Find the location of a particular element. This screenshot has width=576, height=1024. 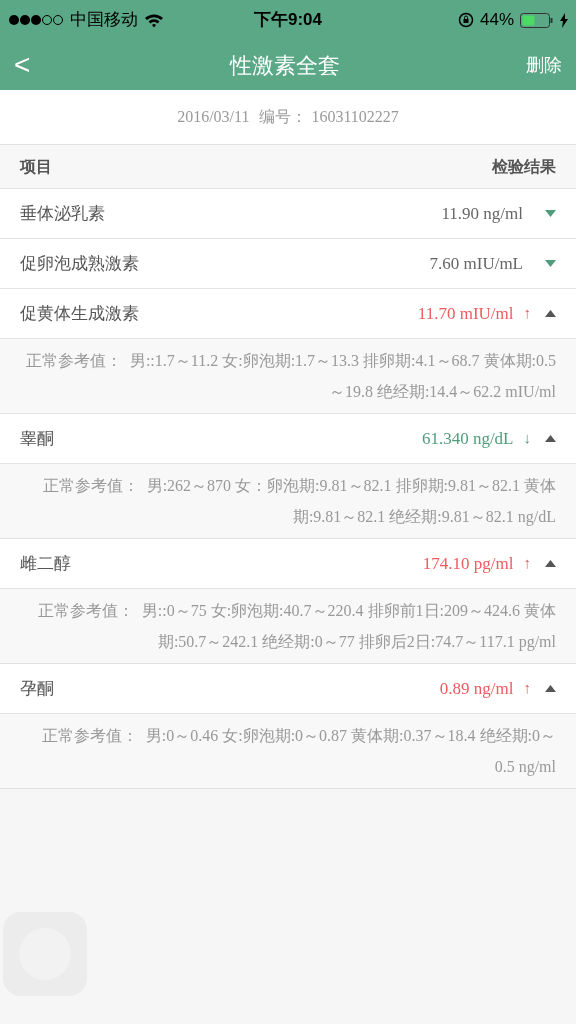

reference-range: 正常参考值： 男:262～870 女：卵泡期:9.81～82.1 排卵期:9.81～82.1 黄体期:9.81～82.1 绝经期:9.81～82.1 ng/dL is located at coordinates (298, 502).